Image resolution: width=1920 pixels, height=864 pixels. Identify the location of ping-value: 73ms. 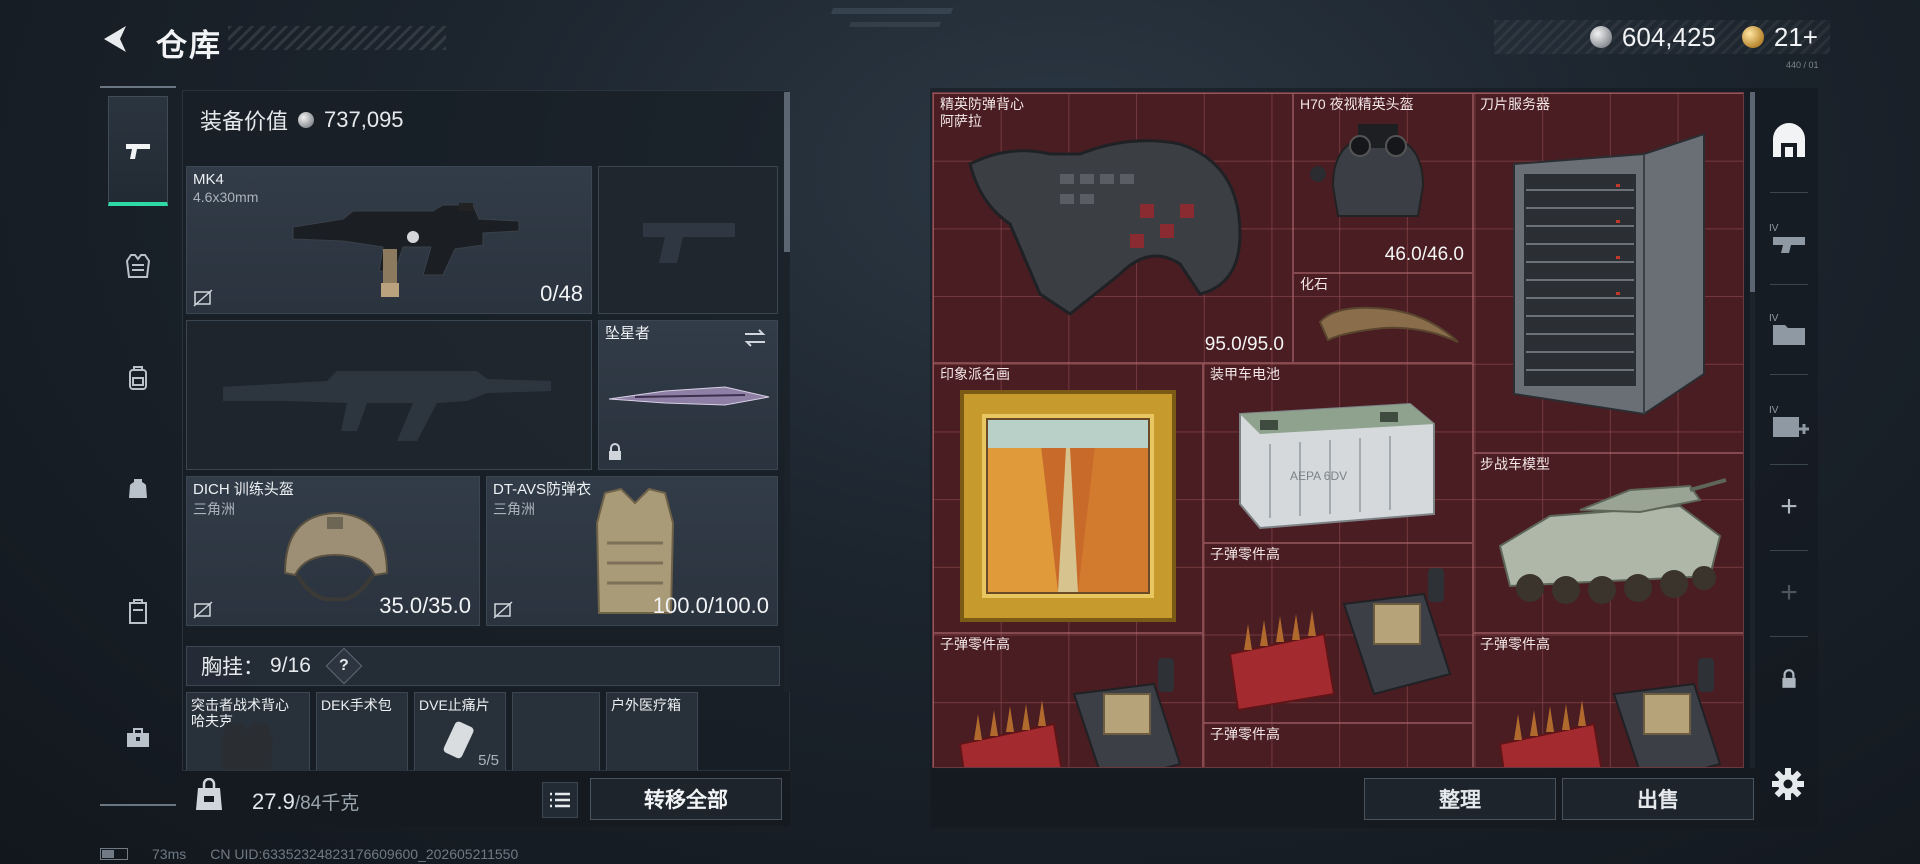
(169, 854).